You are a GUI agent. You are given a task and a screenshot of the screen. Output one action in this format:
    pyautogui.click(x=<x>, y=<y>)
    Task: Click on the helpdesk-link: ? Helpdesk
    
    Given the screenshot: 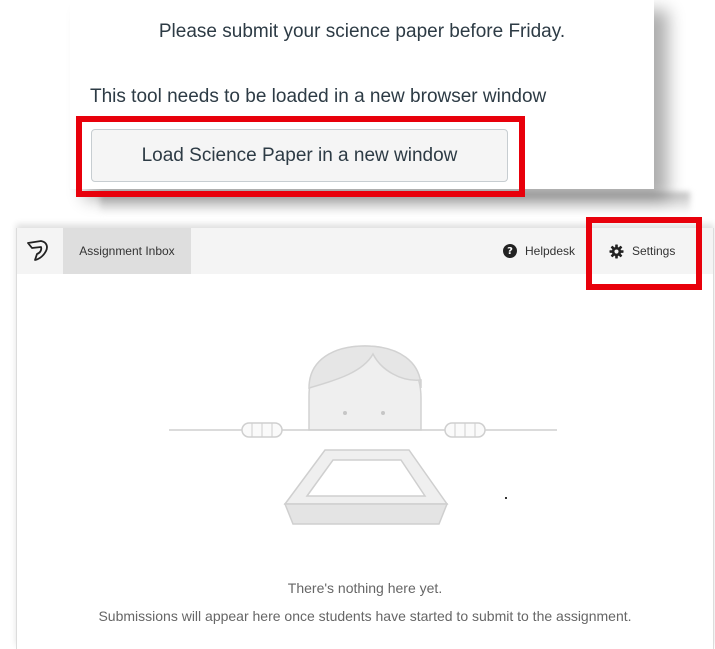 What is the action you would take?
    pyautogui.click(x=539, y=251)
    